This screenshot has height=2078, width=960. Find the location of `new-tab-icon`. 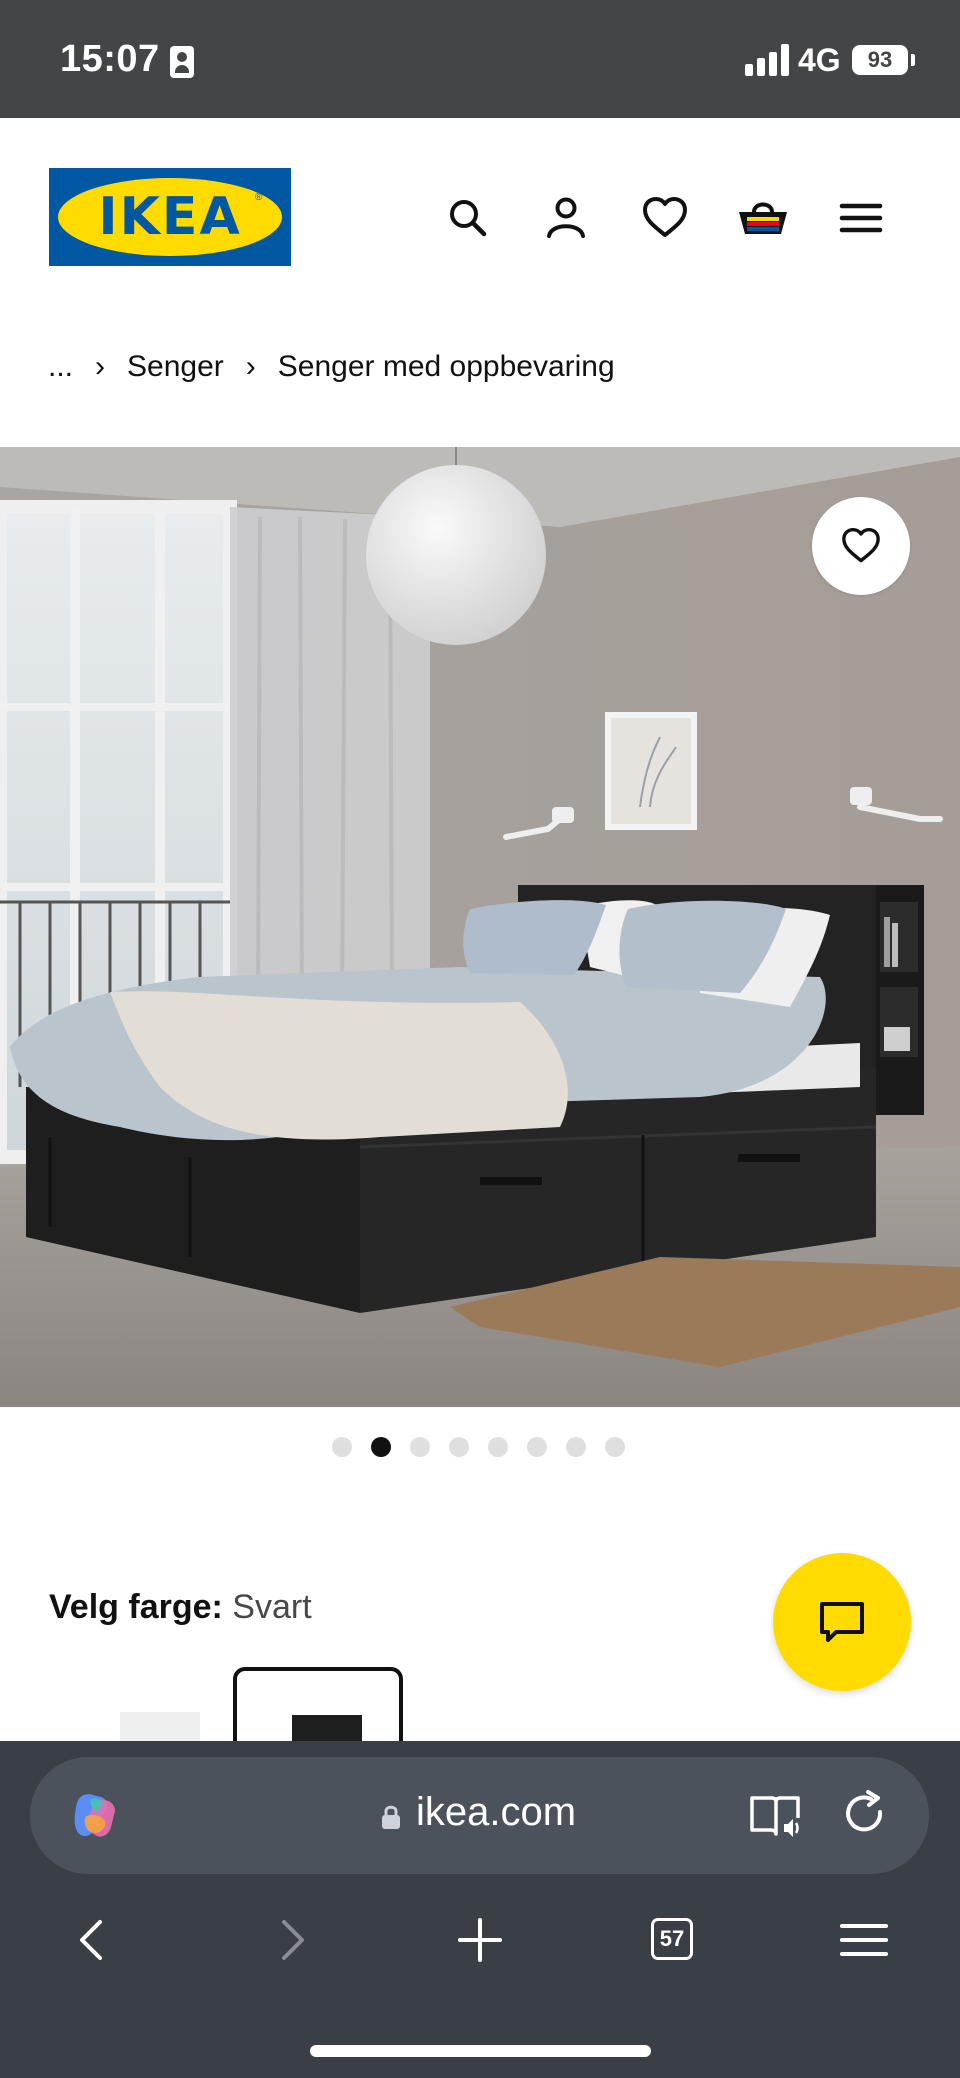

new-tab-icon is located at coordinates (480, 1940).